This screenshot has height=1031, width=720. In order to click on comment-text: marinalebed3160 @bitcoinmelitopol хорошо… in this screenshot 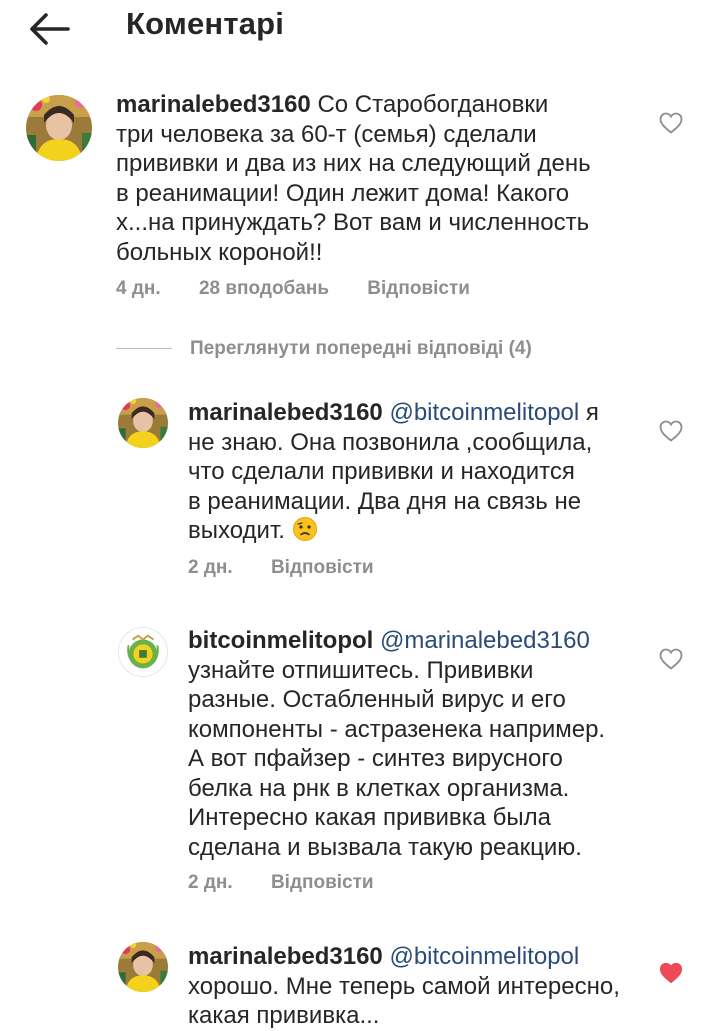, I will do `click(418, 986)`.